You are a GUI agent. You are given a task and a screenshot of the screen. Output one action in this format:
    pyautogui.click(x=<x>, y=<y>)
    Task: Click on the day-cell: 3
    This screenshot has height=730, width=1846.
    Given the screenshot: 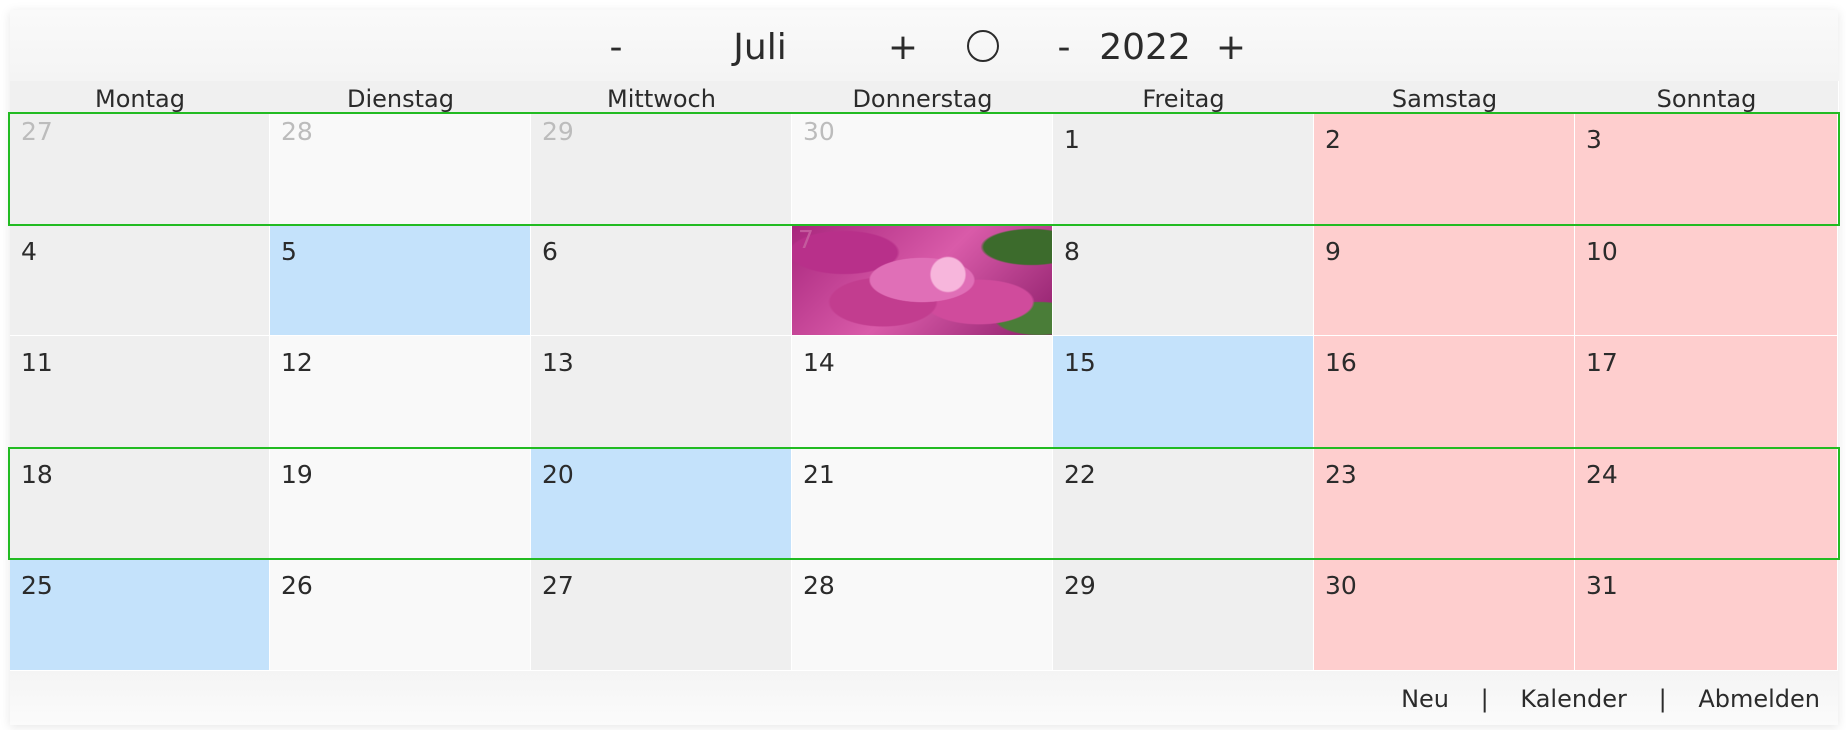 What is the action you would take?
    pyautogui.click(x=1706, y=169)
    